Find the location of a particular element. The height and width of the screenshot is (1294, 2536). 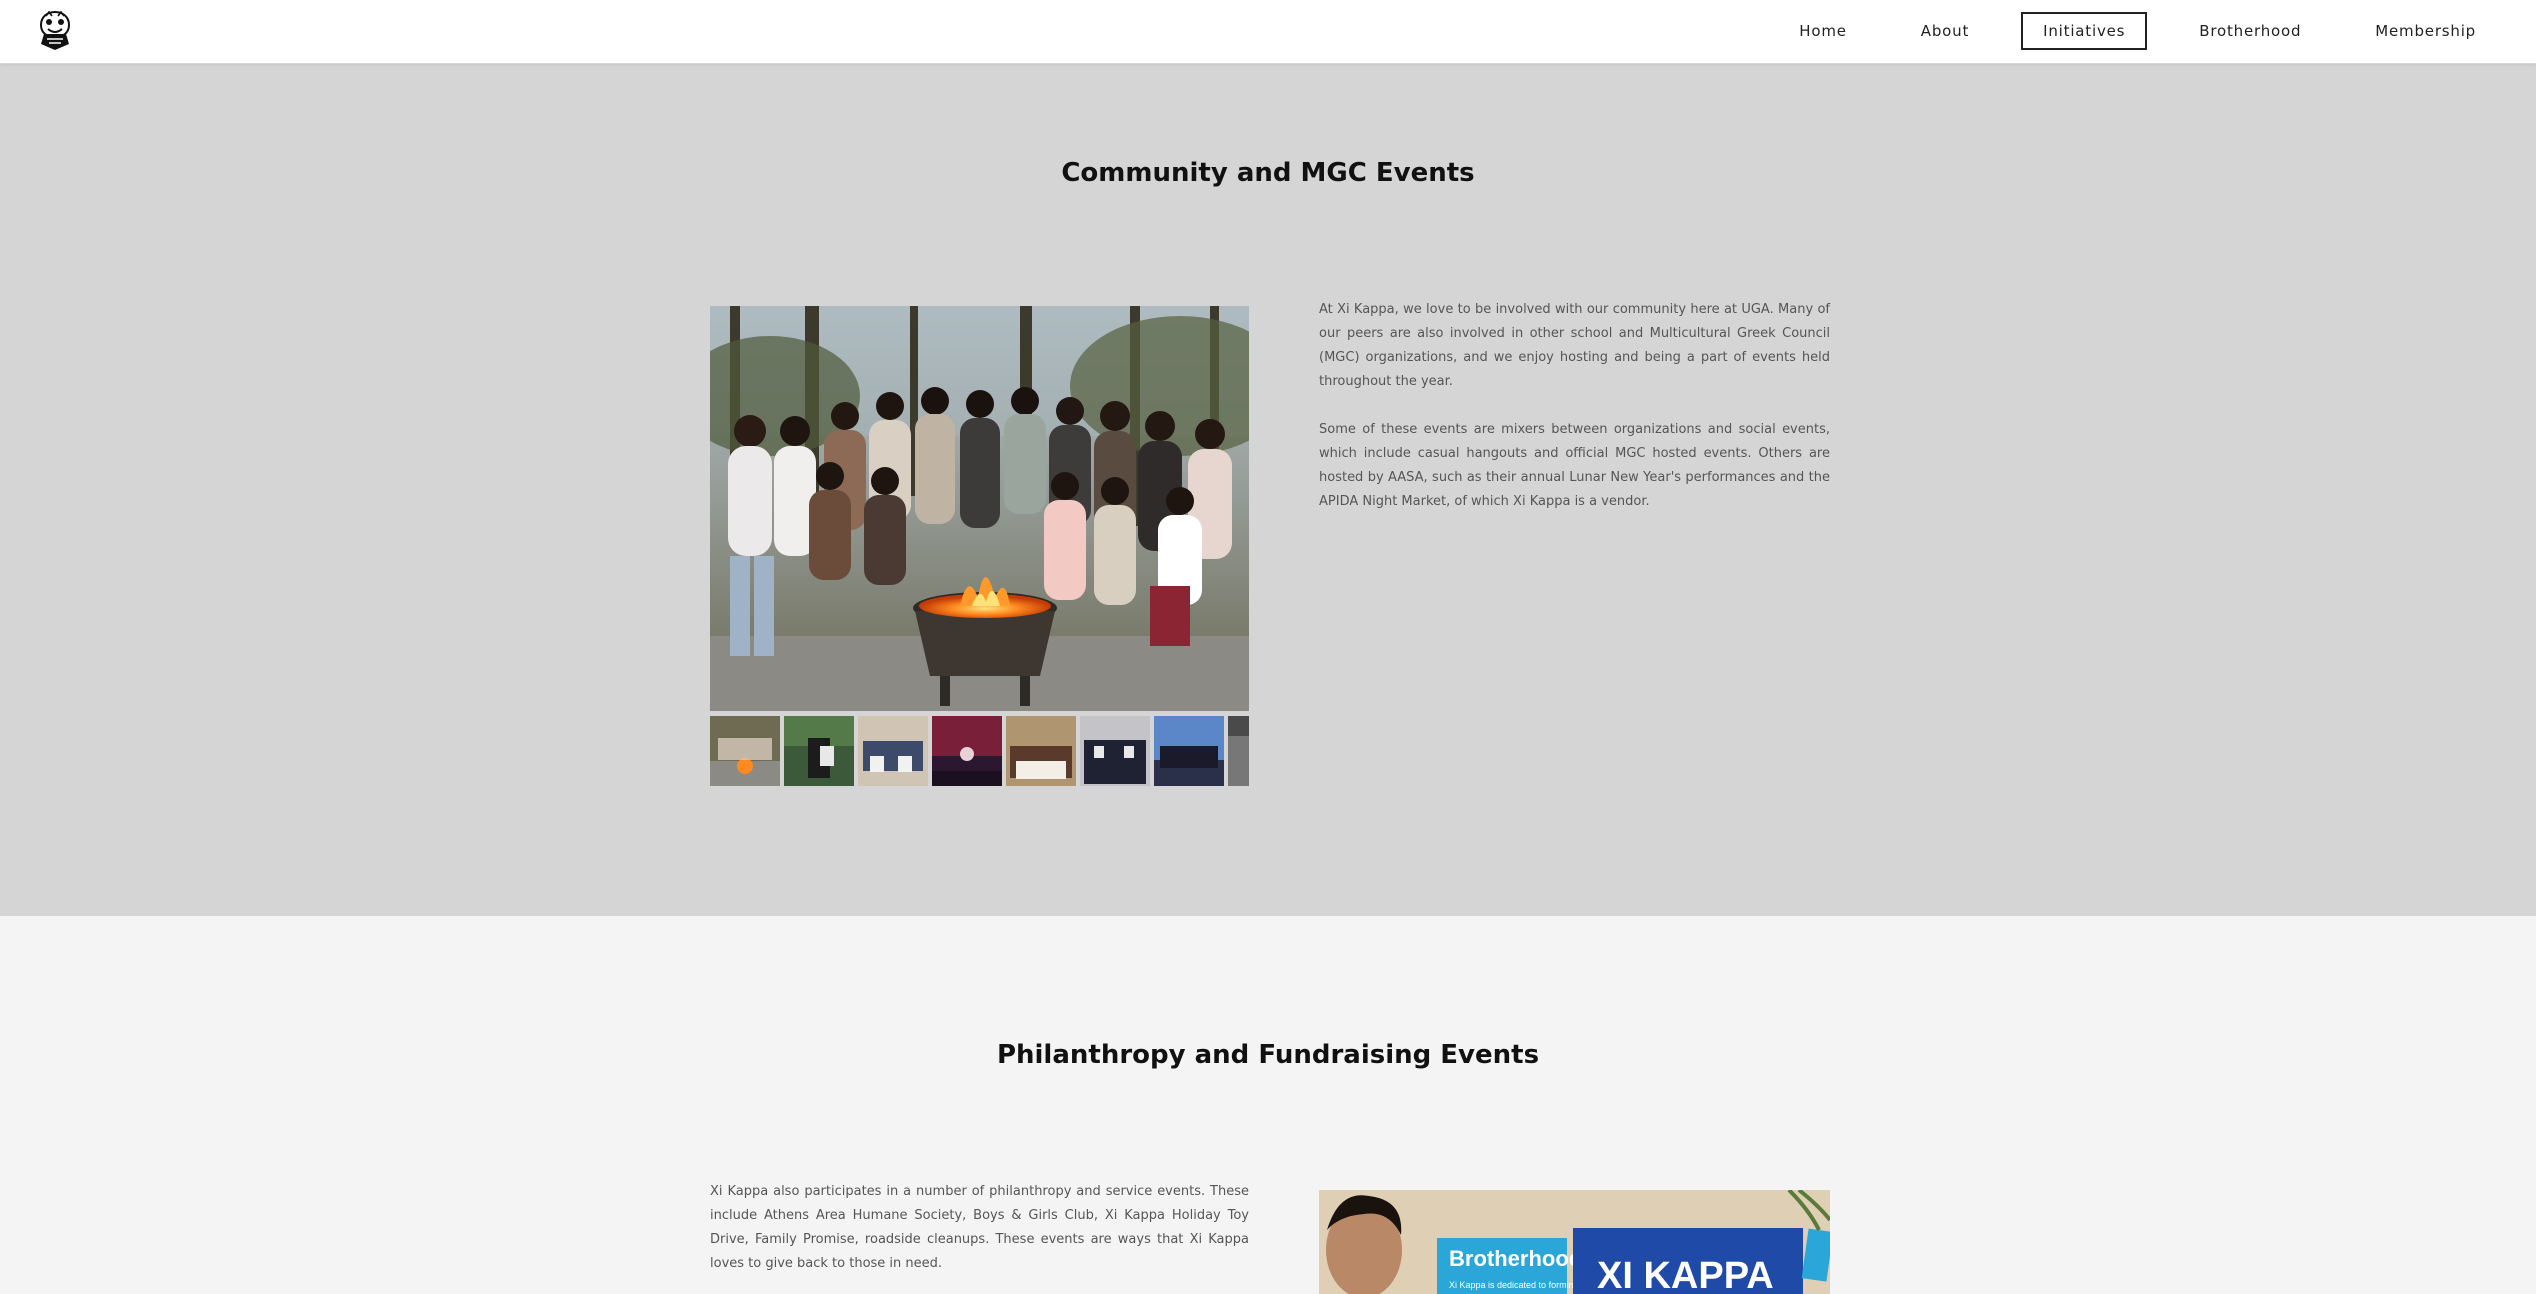

nav-brotherhood: Brotherhood is located at coordinates (2250, 31).